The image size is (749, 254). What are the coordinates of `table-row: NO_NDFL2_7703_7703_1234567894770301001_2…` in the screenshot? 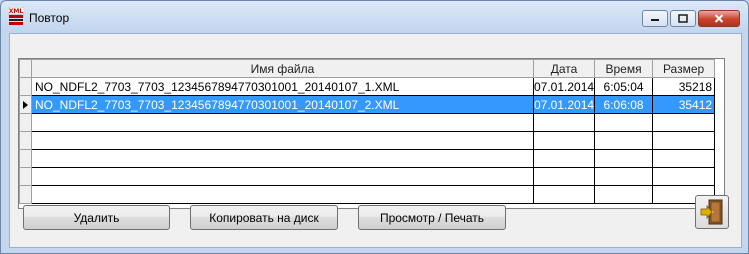 It's located at (367, 86).